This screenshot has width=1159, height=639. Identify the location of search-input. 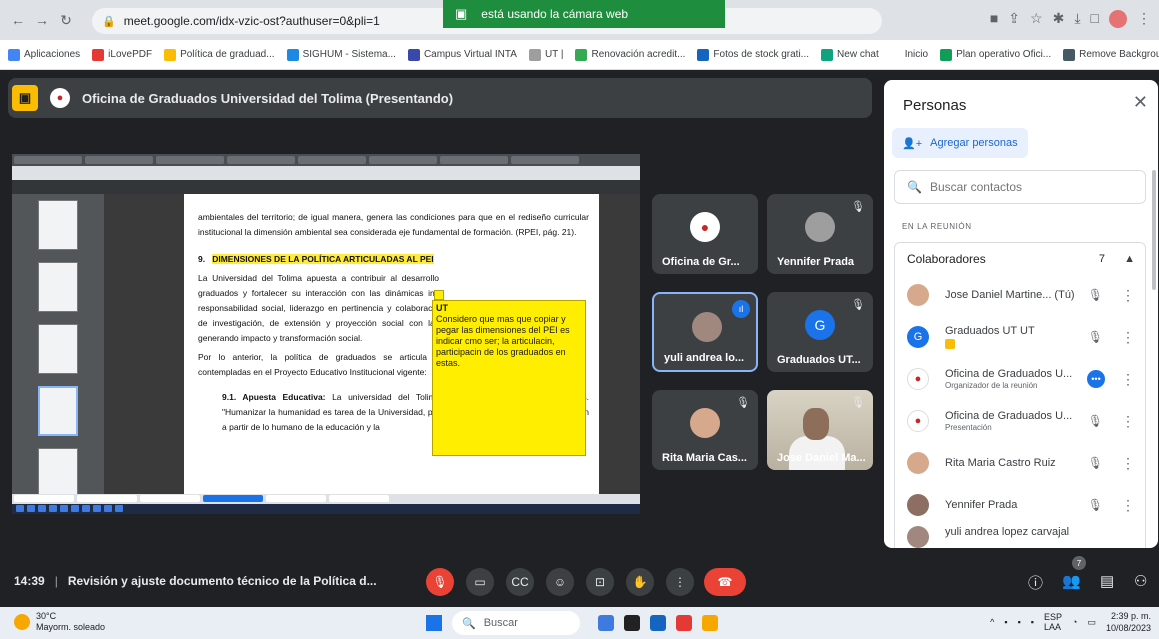
(1029, 187).